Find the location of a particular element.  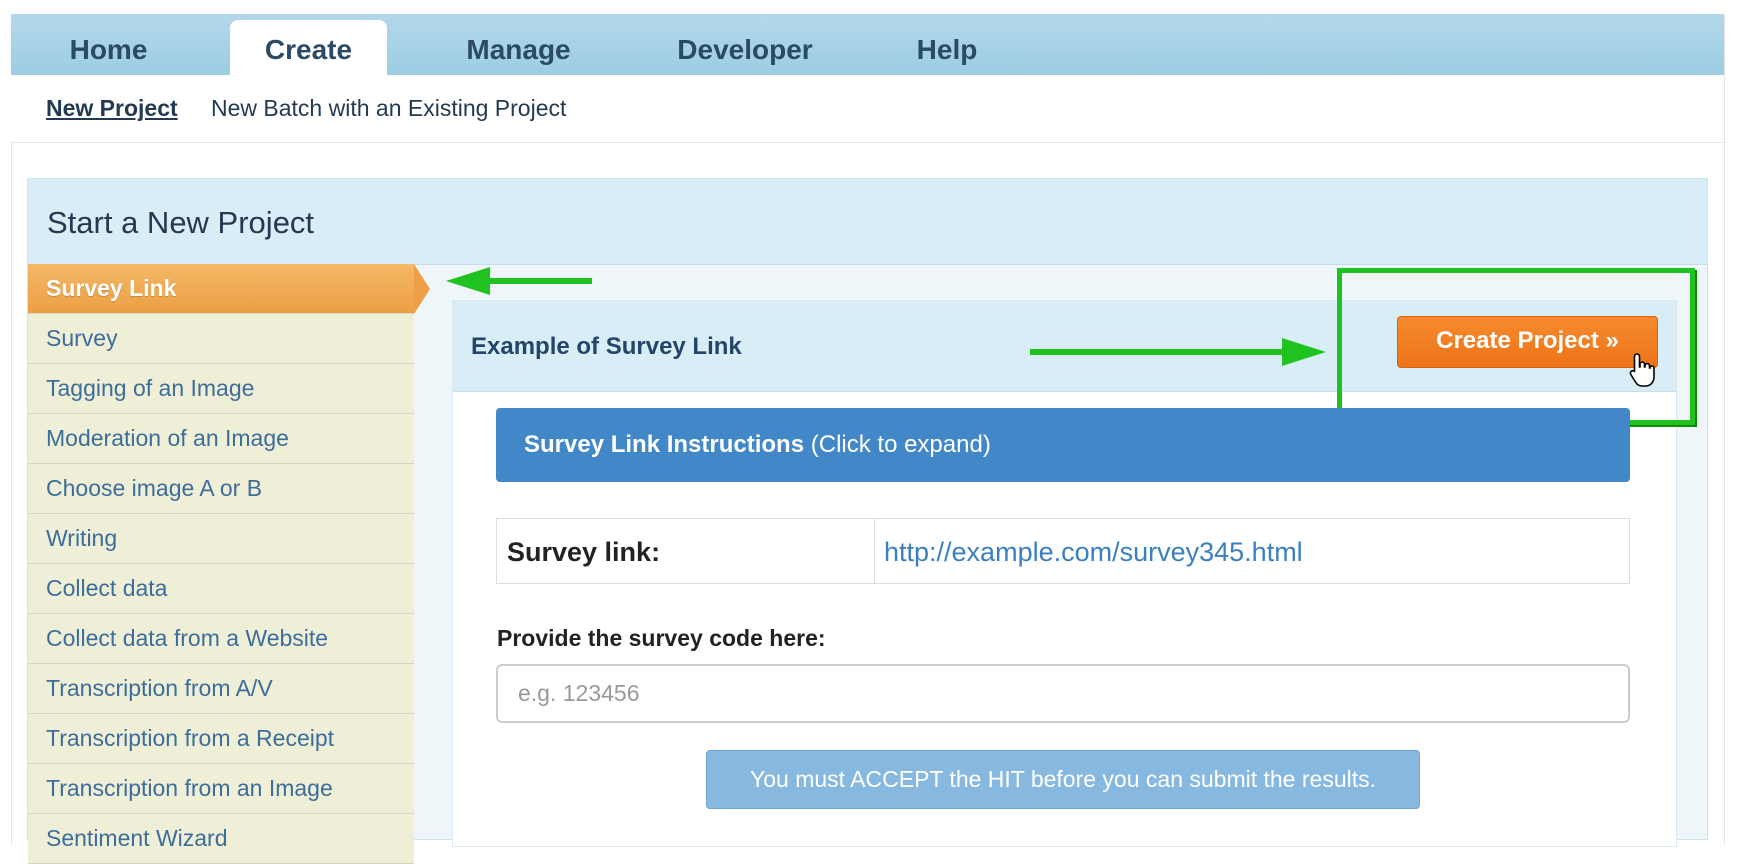

menu-item-tagging-image: Tagging of an Image is located at coordinates (221, 389).